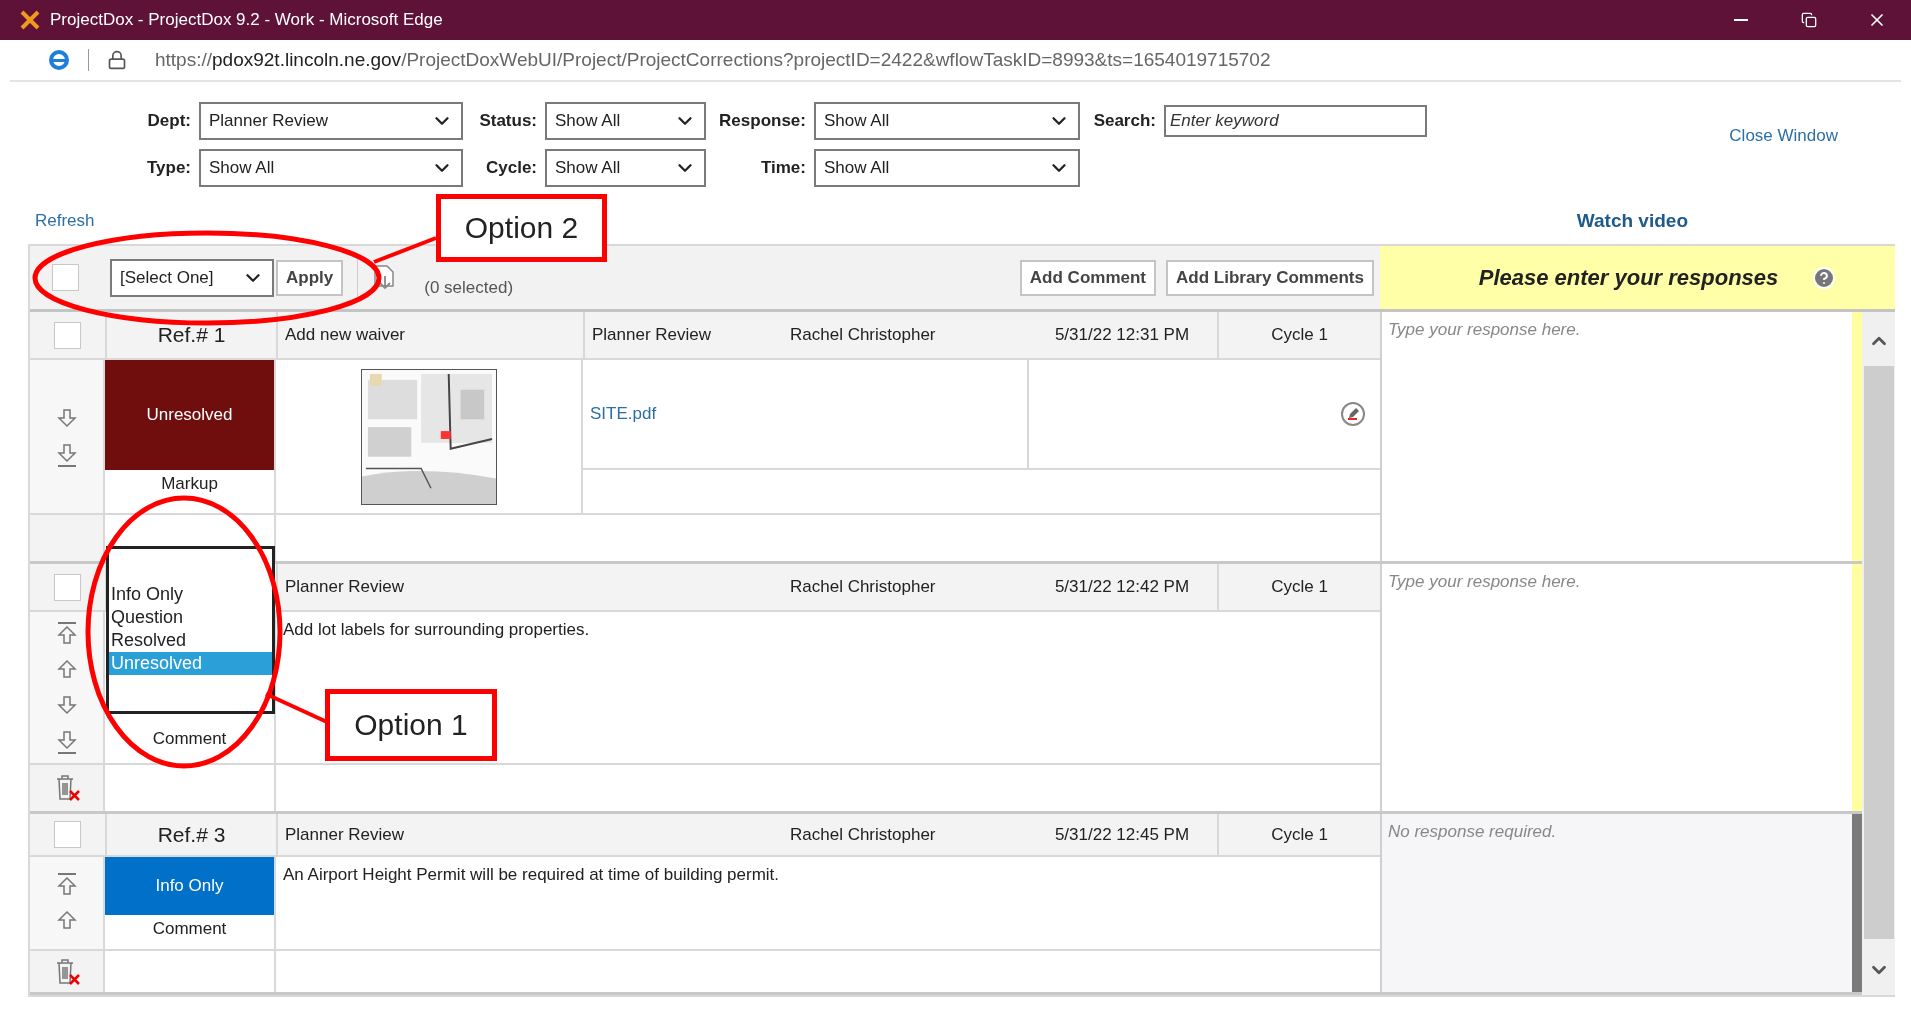 This screenshot has height=1009, width=1911. I want to click on reference-number: Ref.# 3, so click(191, 834).